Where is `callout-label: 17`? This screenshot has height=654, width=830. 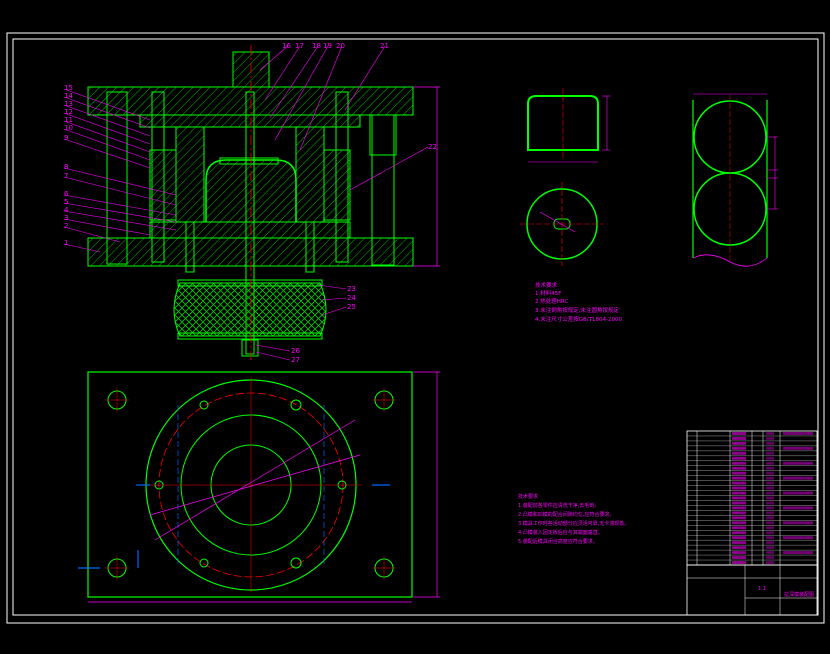
callout-label: 17 is located at coordinates (299, 46).